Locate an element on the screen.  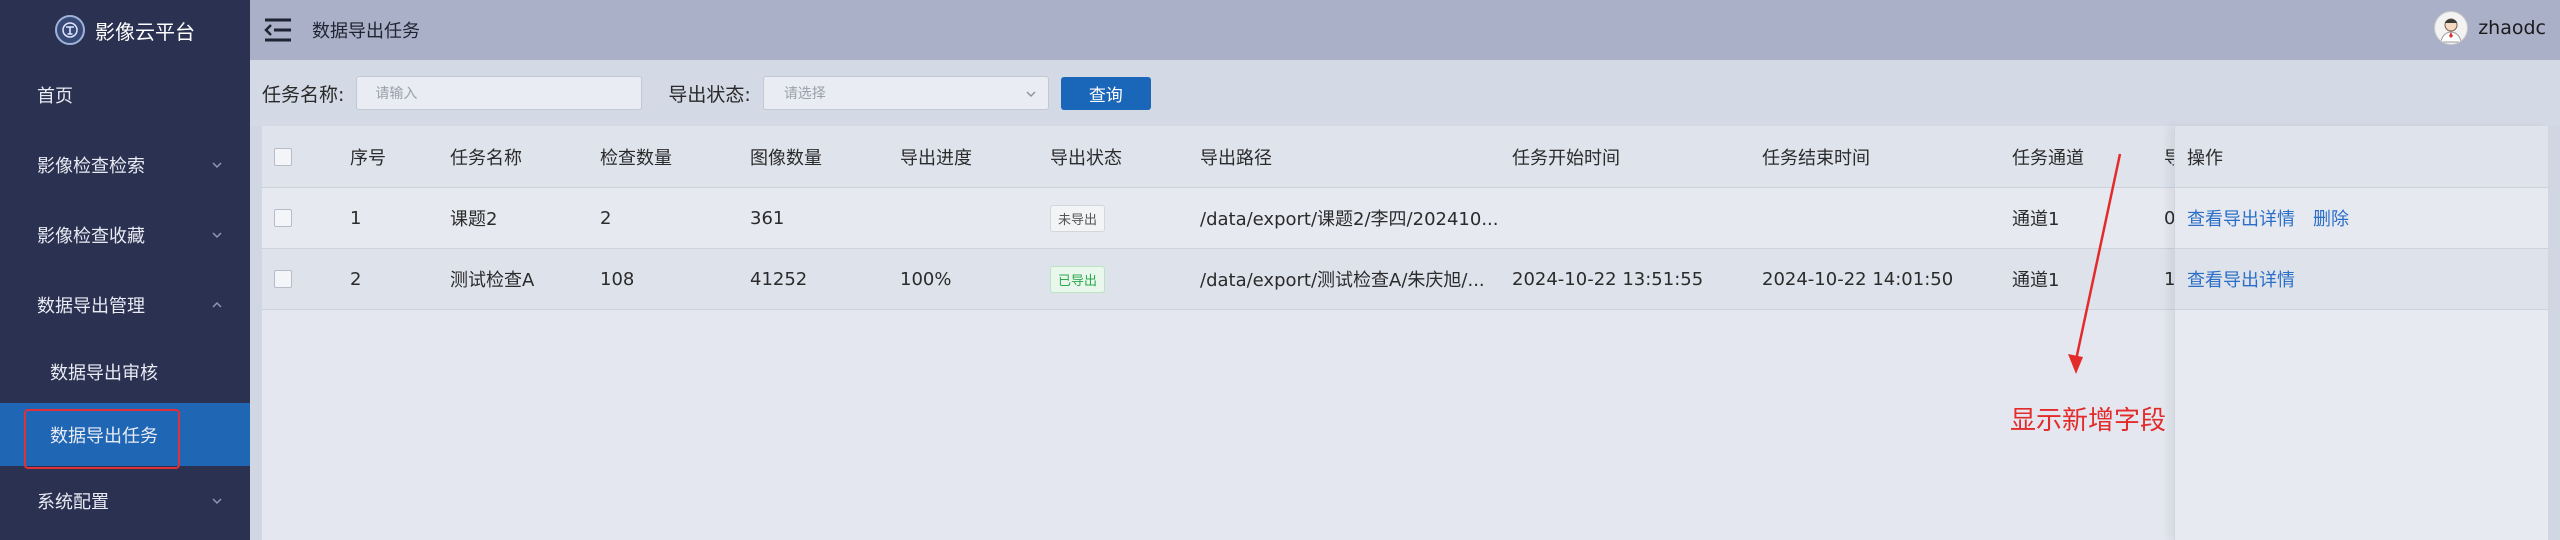
filter-bar: 任务名称: 请输入 导出状态: 请选择 查询 is located at coordinates (1405, 93).